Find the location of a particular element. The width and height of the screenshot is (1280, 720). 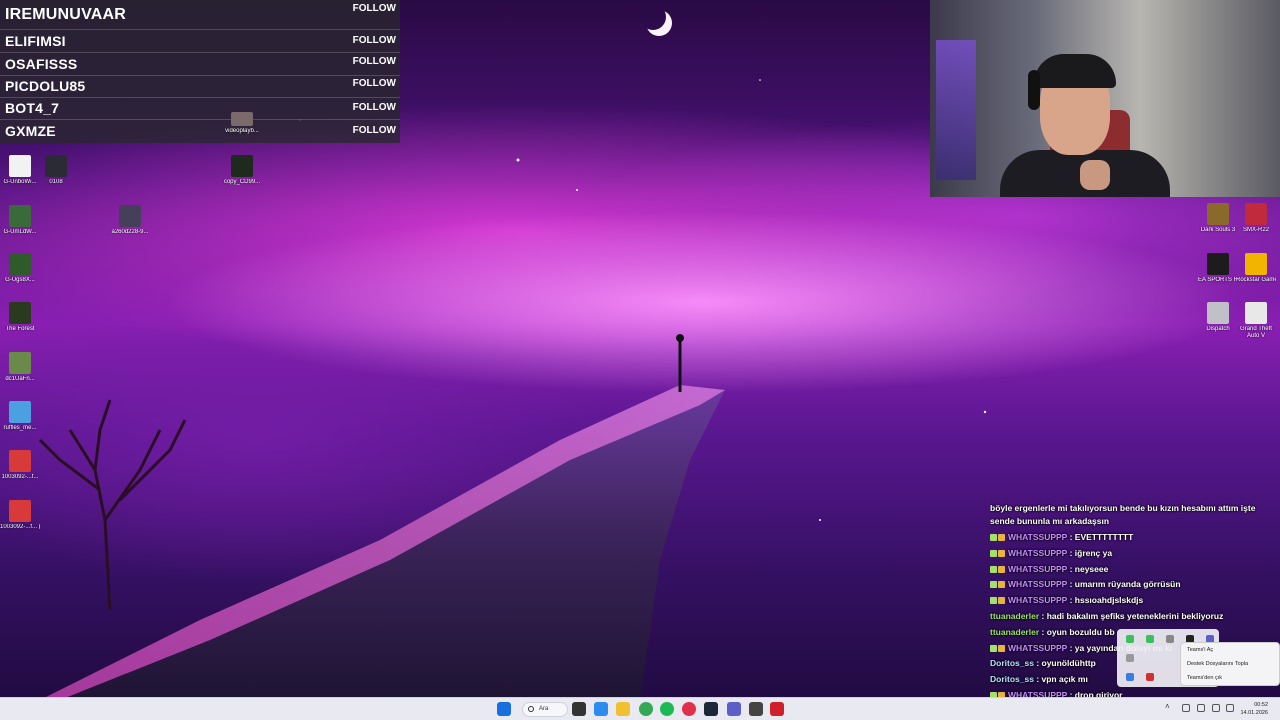

desktop-icon-label: 0108 is located at coordinates (56, 182).